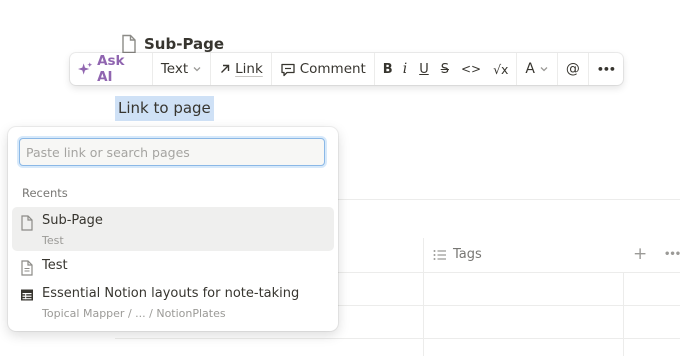 Image resolution: width=680 pixels, height=356 pixels. I want to click on ask-ai-button: Ask AI, so click(111, 69).